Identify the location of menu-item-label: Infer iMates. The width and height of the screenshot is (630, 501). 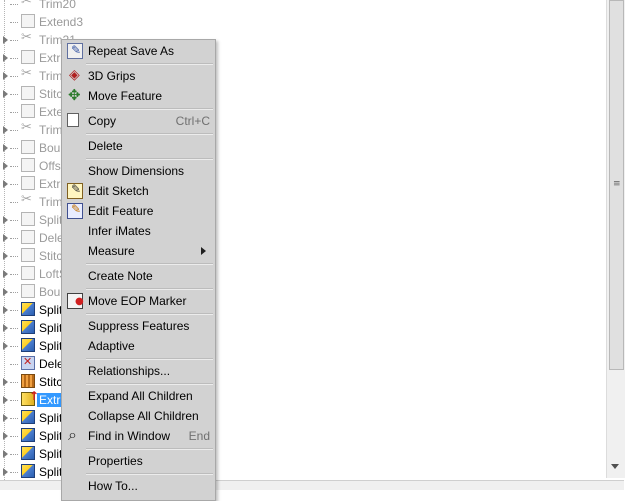
(119, 231).